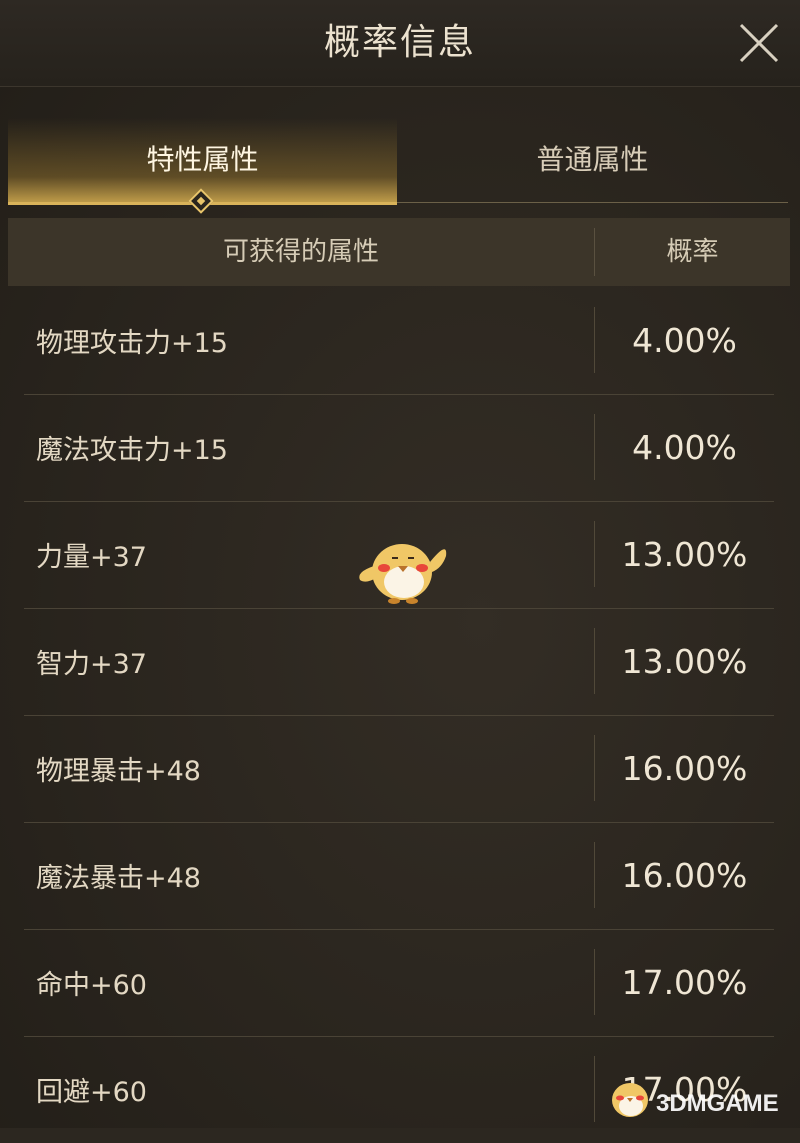  Describe the element at coordinates (91, 664) in the screenshot. I see `attribute-name: 智力+37` at that location.